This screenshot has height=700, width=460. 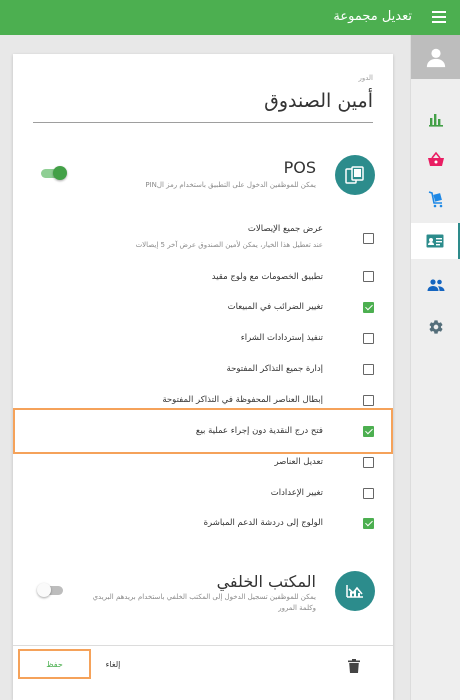 I want to click on sidebar-item-items, so click(x=435, y=159).